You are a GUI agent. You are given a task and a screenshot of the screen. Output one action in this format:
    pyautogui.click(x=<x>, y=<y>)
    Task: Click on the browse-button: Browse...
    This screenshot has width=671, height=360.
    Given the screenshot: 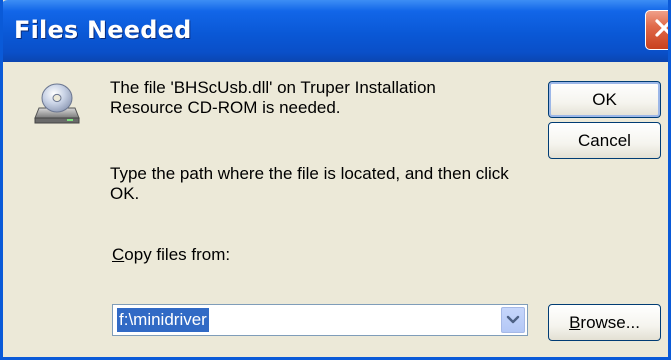 What is the action you would take?
    pyautogui.click(x=604, y=322)
    